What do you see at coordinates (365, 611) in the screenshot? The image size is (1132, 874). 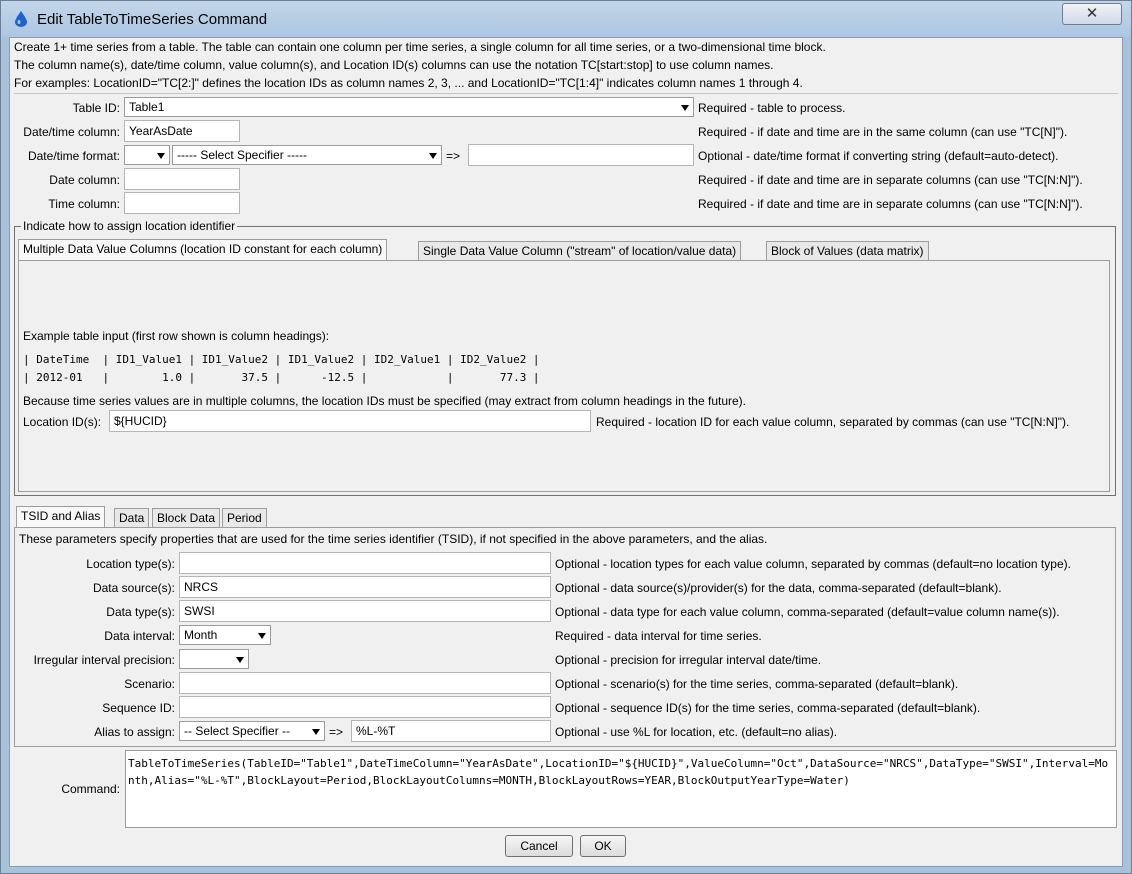 I see `data-type-input: SWSI` at bounding box center [365, 611].